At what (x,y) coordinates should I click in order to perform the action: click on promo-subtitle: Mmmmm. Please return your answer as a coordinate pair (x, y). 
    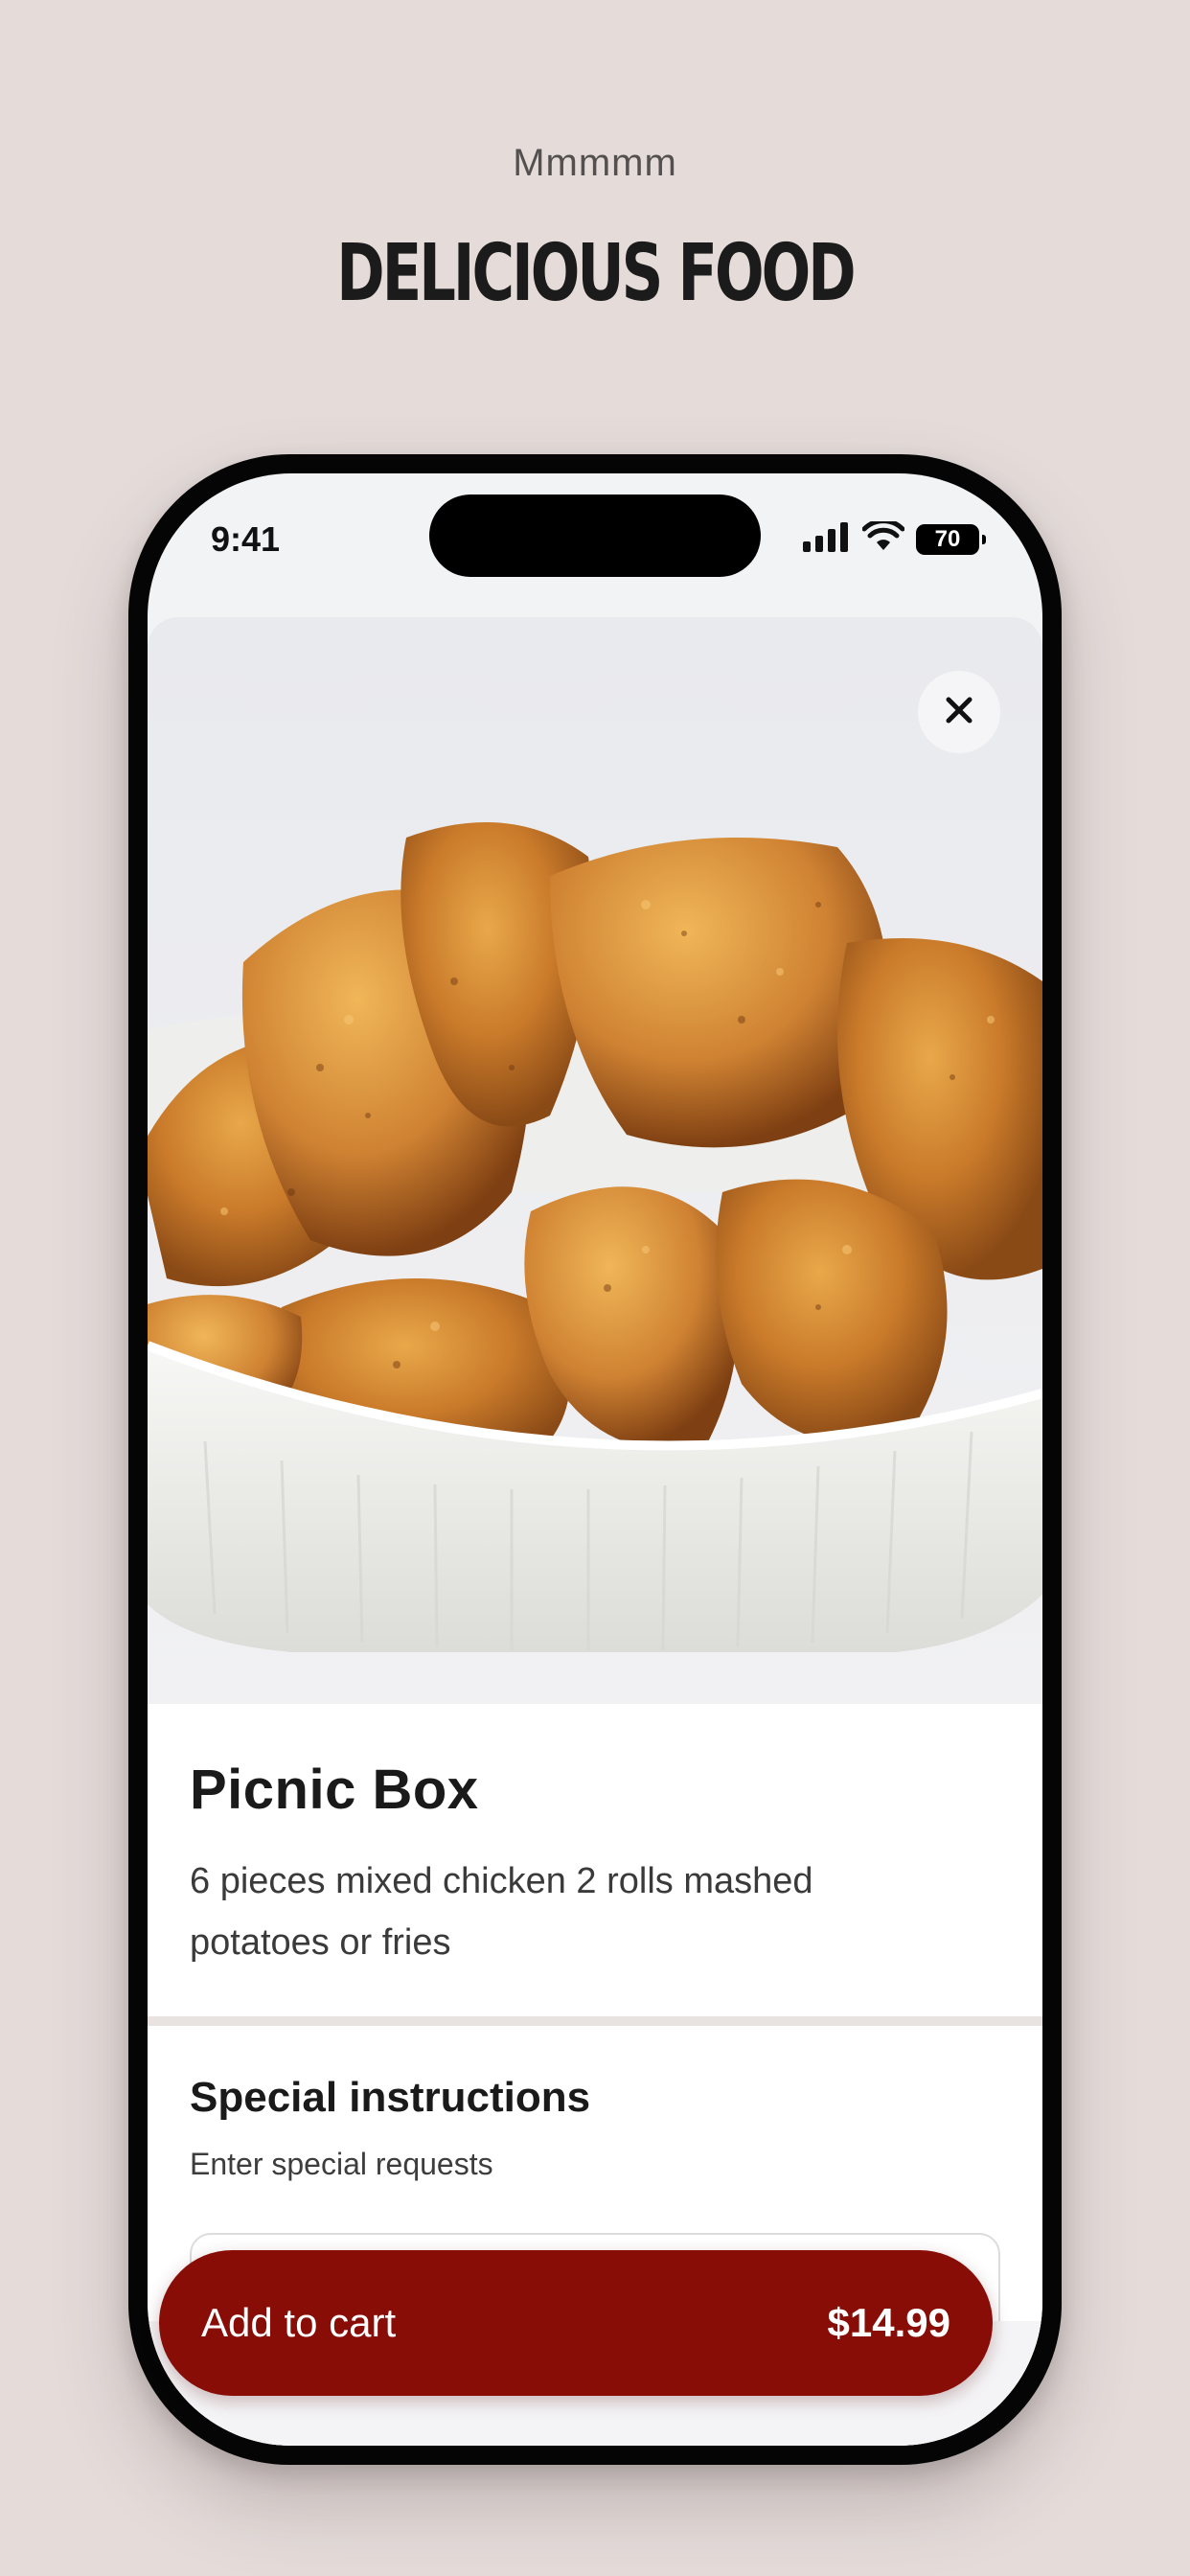
    Looking at the image, I should click on (595, 163).